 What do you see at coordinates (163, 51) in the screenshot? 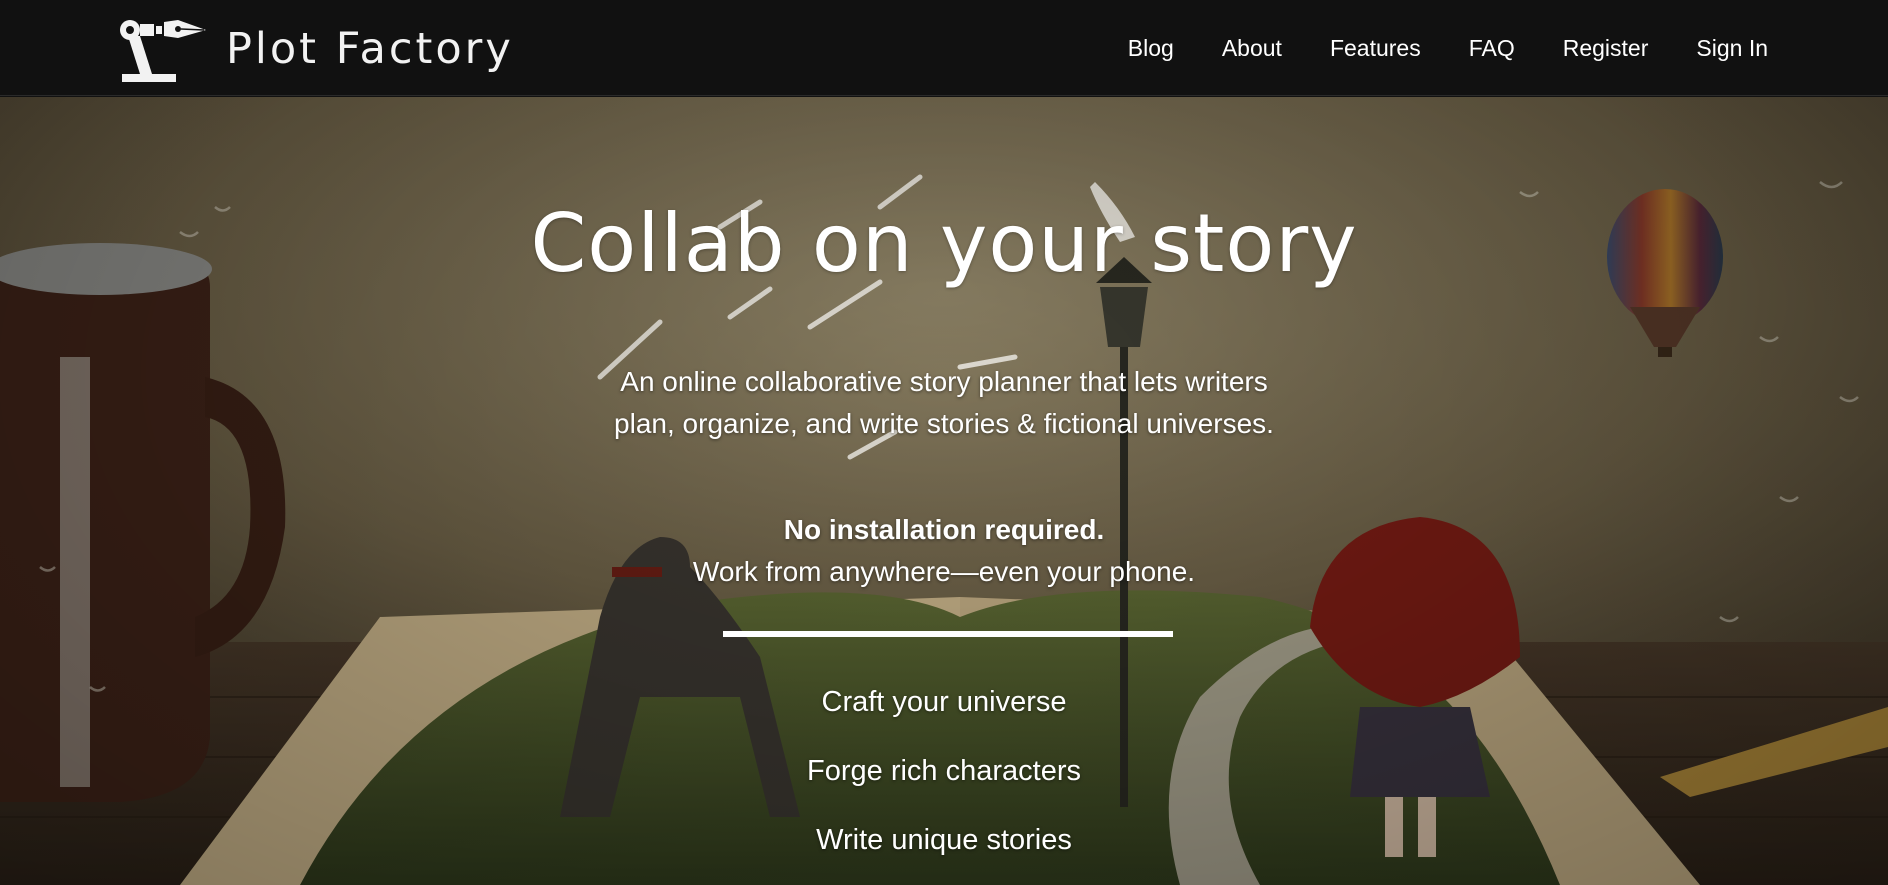
I see `robot-arm-pen-icon` at bounding box center [163, 51].